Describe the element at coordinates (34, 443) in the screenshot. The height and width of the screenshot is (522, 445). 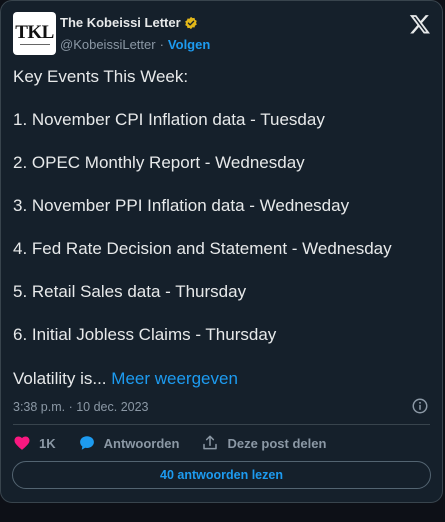
I see `like-button: 1K` at that location.